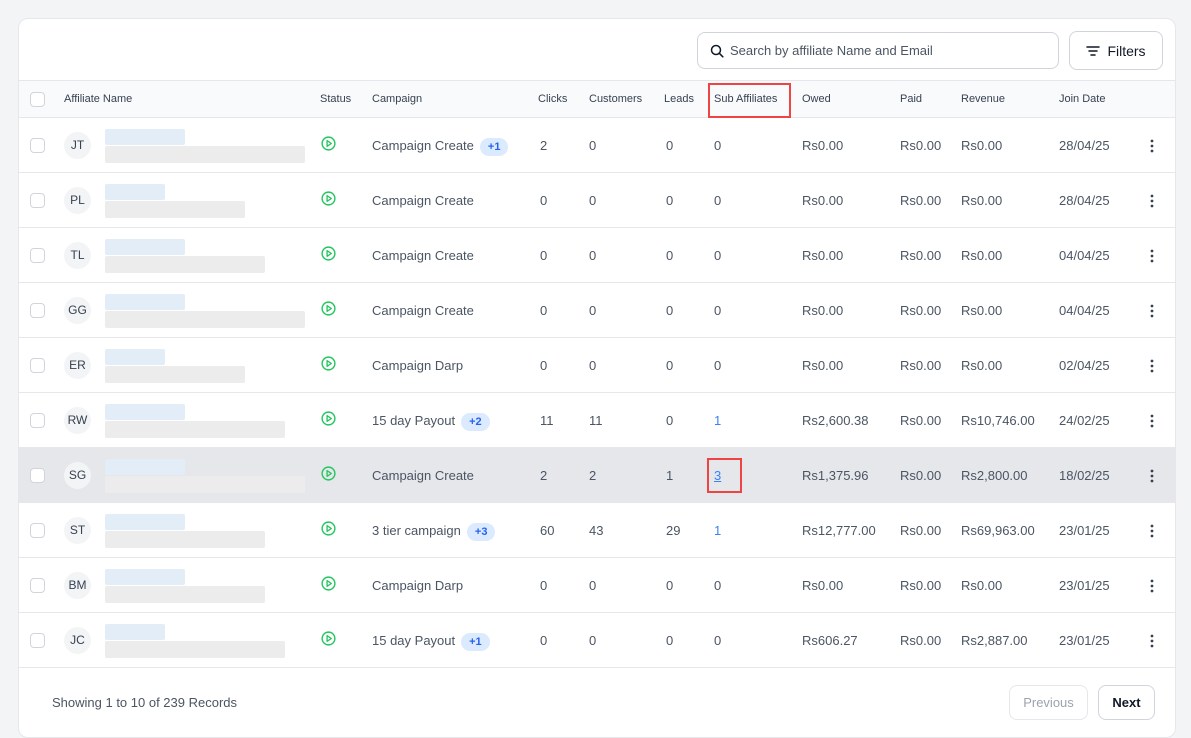 This screenshot has height=738, width=1191. I want to click on col-leads: Leads, so click(679, 99).